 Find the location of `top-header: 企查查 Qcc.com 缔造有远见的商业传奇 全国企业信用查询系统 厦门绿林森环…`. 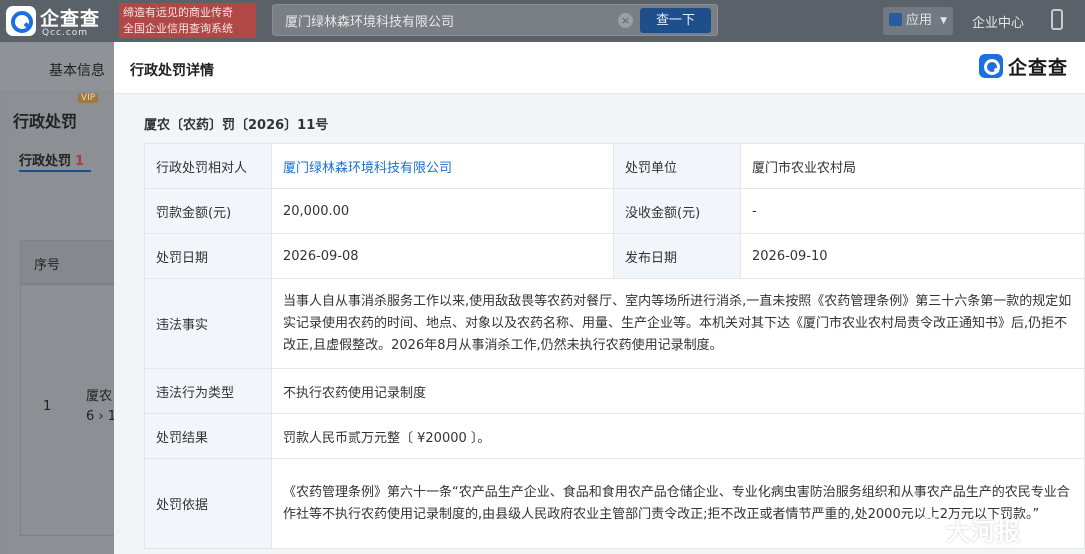

top-header: 企查查 Qcc.com 缔造有远见的商业传奇 全国企业信用查询系统 厦门绿林森环… is located at coordinates (542, 21).